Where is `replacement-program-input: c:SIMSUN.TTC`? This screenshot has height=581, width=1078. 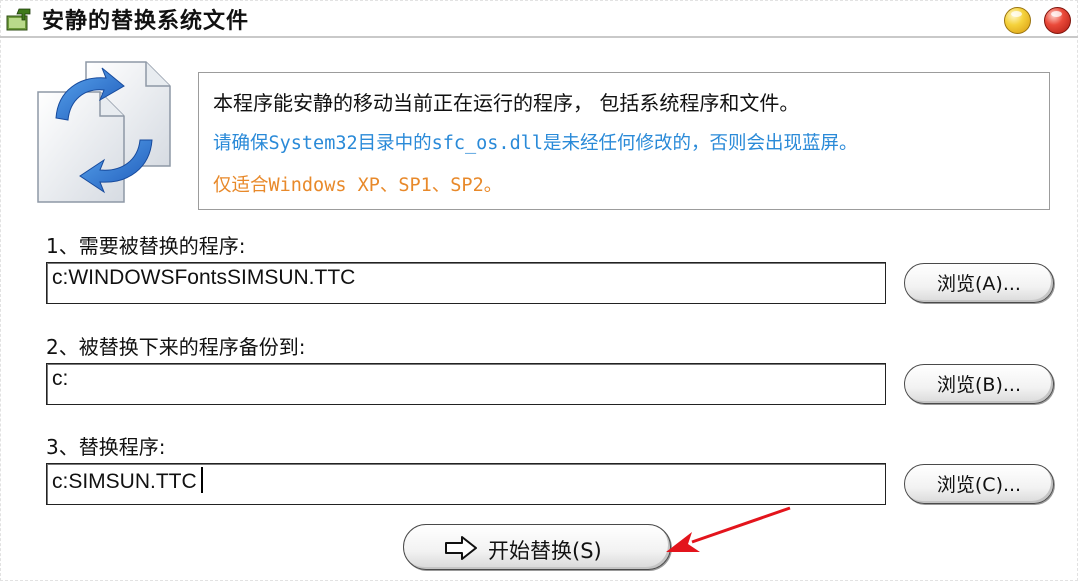 replacement-program-input: c:SIMSUN.TTC is located at coordinates (466, 484).